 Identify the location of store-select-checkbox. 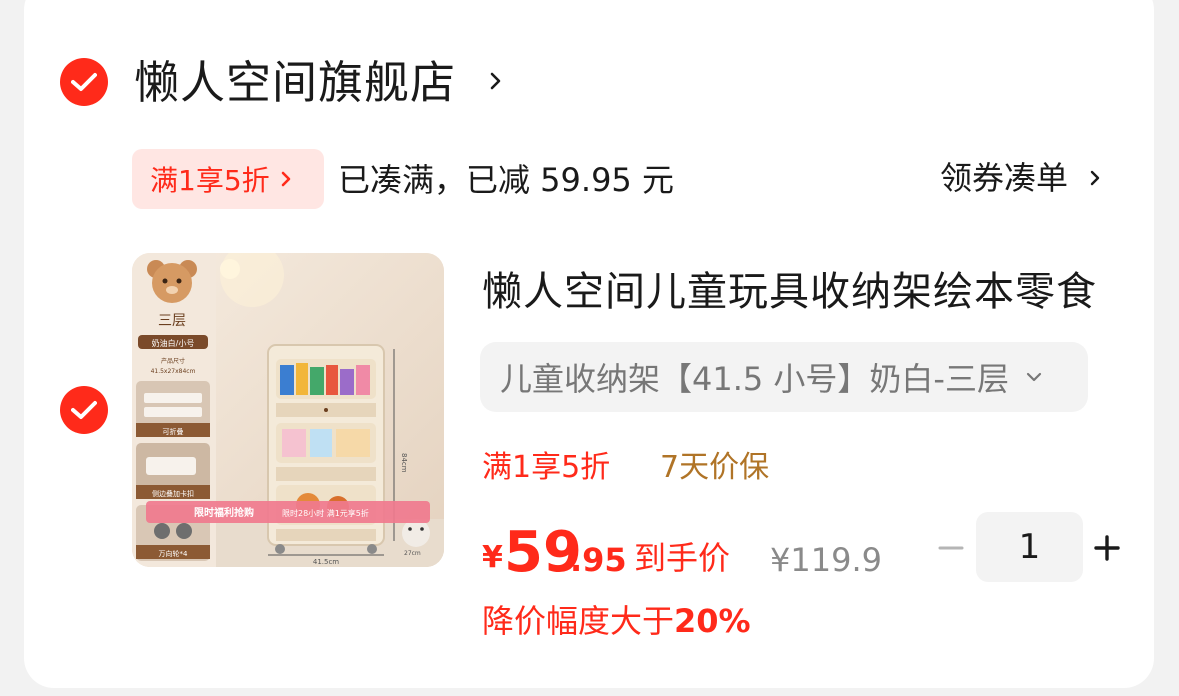
(84, 82).